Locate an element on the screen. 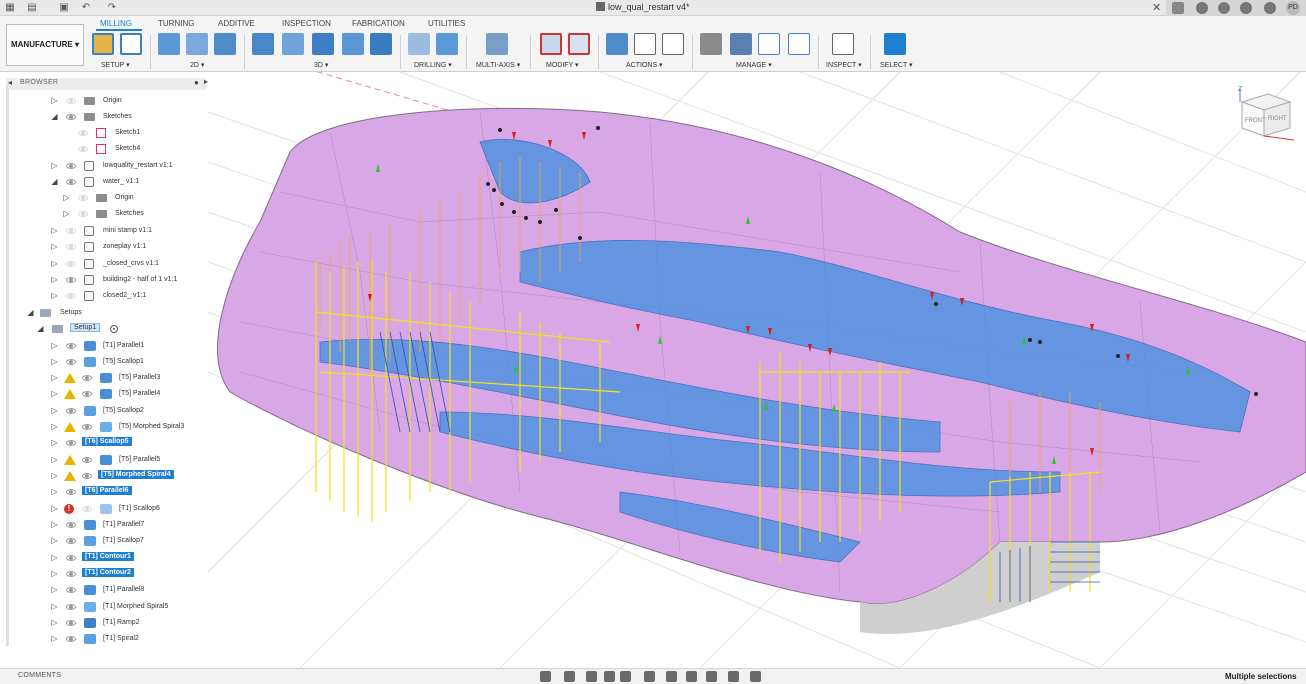  tree-row-setups: ◢ Setups is located at coordinates (104, 313).